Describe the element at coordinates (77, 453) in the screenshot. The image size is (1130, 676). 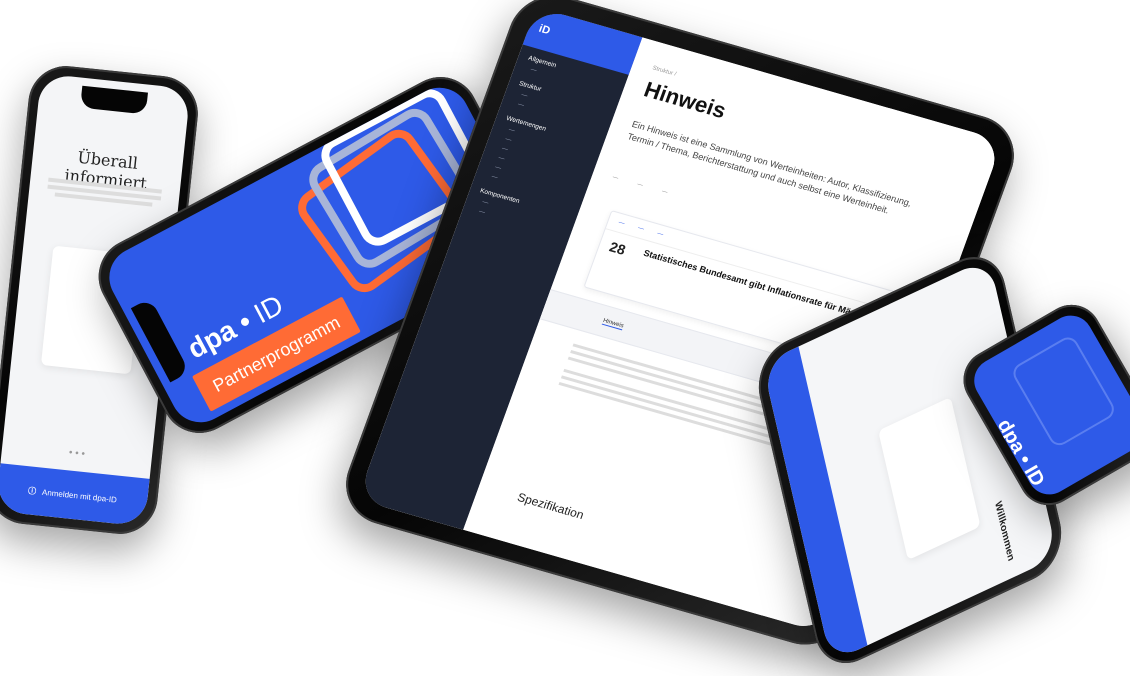
I see `pager-dots: • • •` at that location.